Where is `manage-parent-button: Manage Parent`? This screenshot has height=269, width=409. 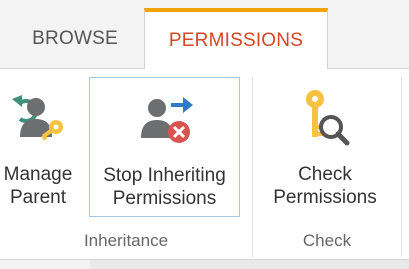 manage-parent-button: Manage Parent is located at coordinates (43, 147).